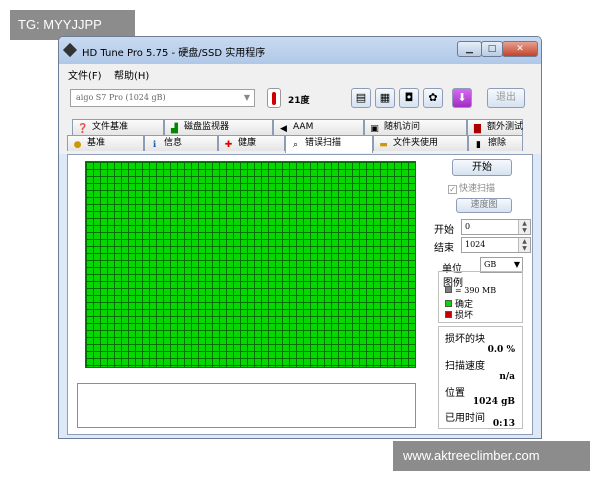 The width and height of the screenshot is (600, 480). I want to click on damaged-blocks-label: 损坏的块, so click(465, 339).